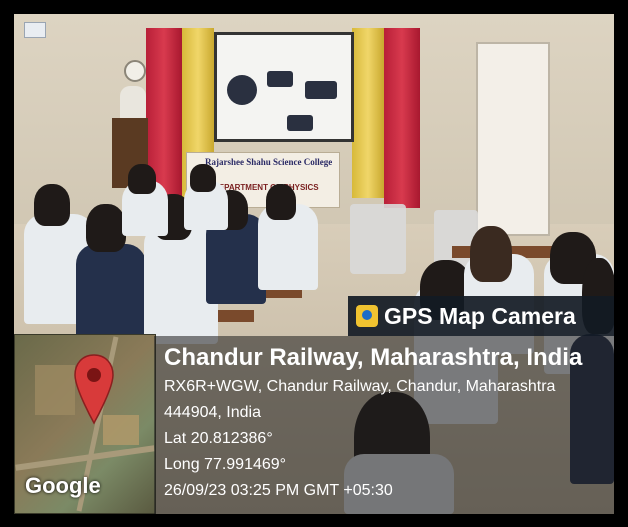 This screenshot has width=628, height=527. I want to click on chair, so click(378, 239).